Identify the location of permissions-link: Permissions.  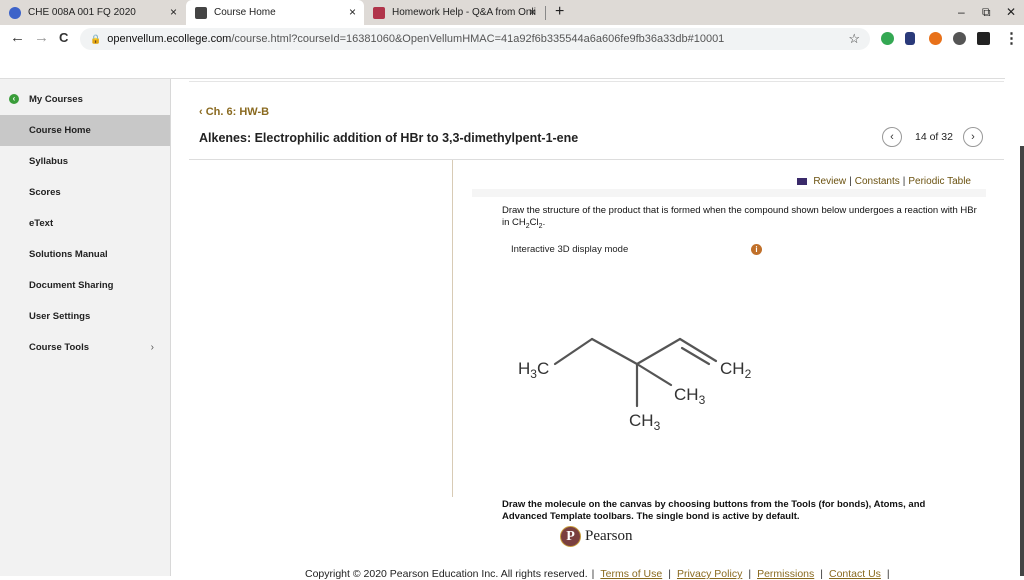
(785, 574).